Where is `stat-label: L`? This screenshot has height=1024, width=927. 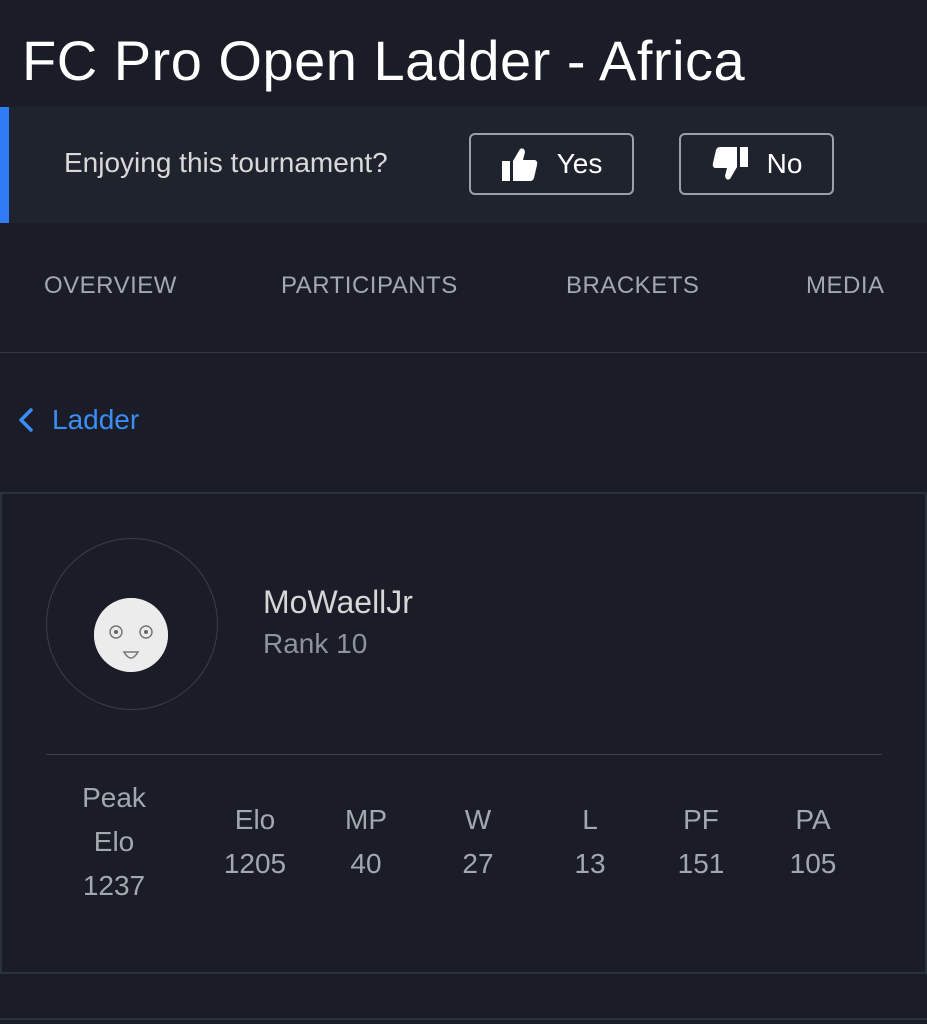 stat-label: L is located at coordinates (590, 819).